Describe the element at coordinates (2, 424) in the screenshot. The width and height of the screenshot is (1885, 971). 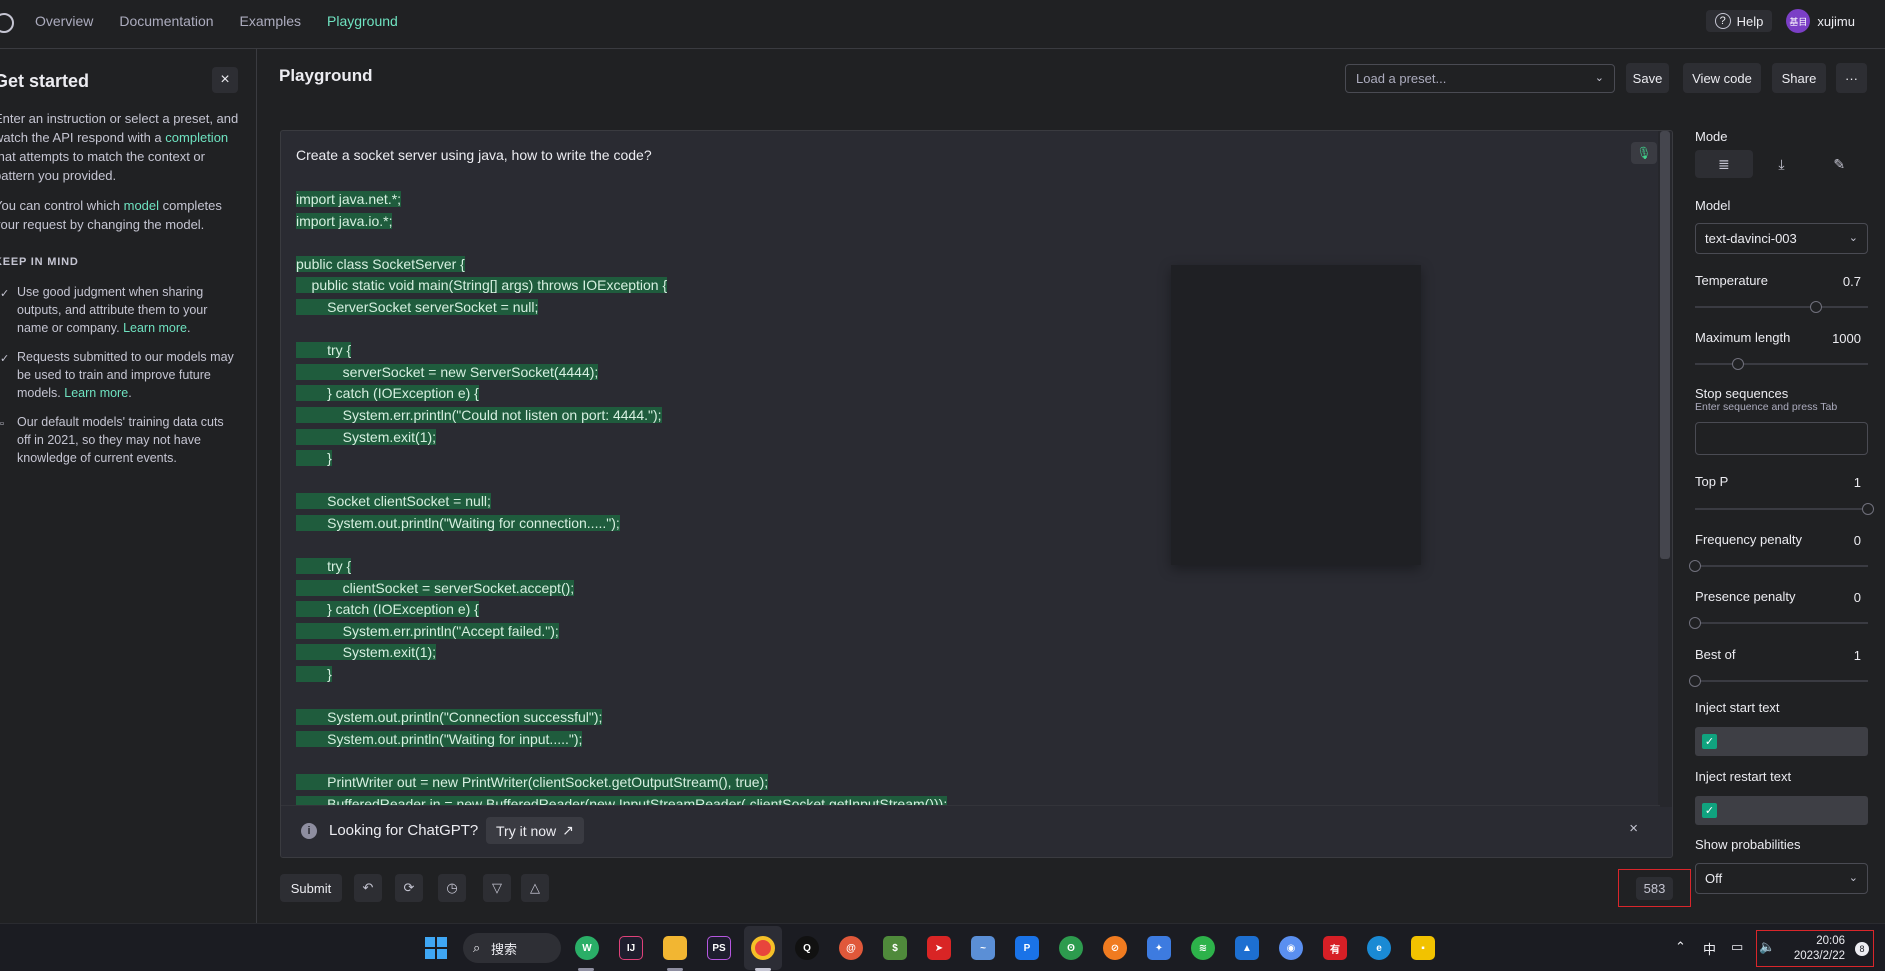
I see `calendar-icon: ▫` at that location.